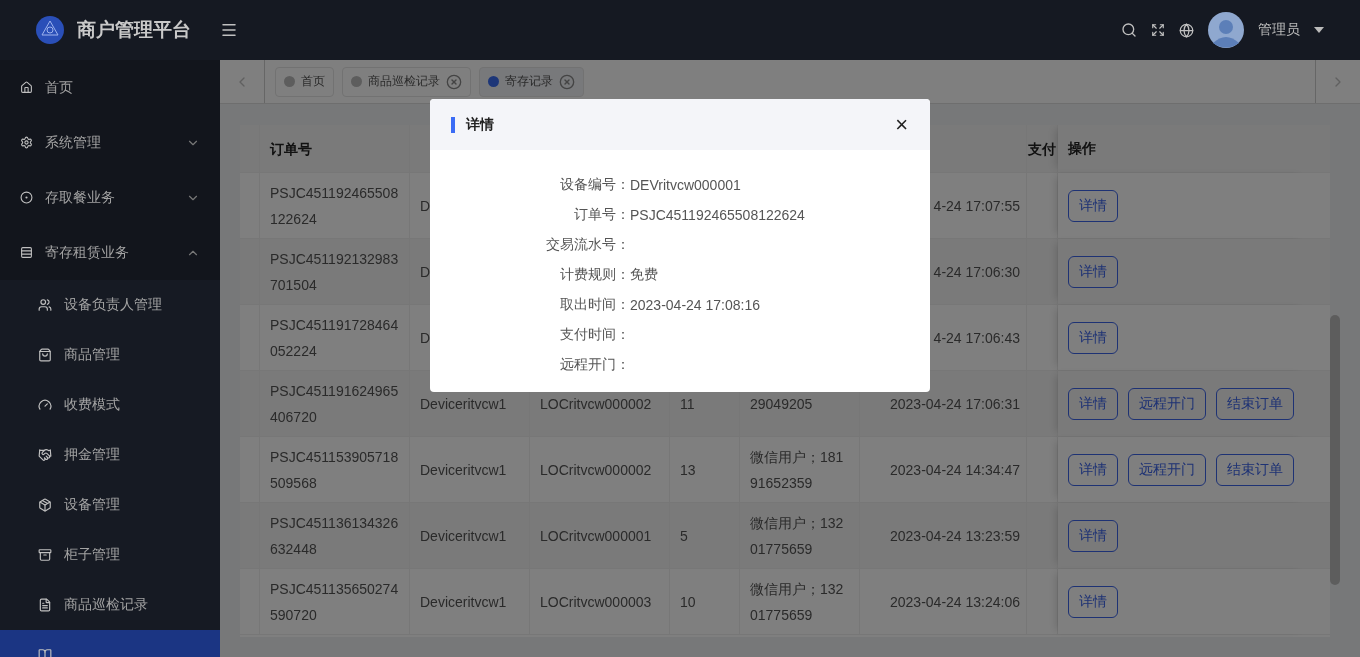 This screenshot has height=657, width=1360. I want to click on close-button: ×, so click(901, 124).